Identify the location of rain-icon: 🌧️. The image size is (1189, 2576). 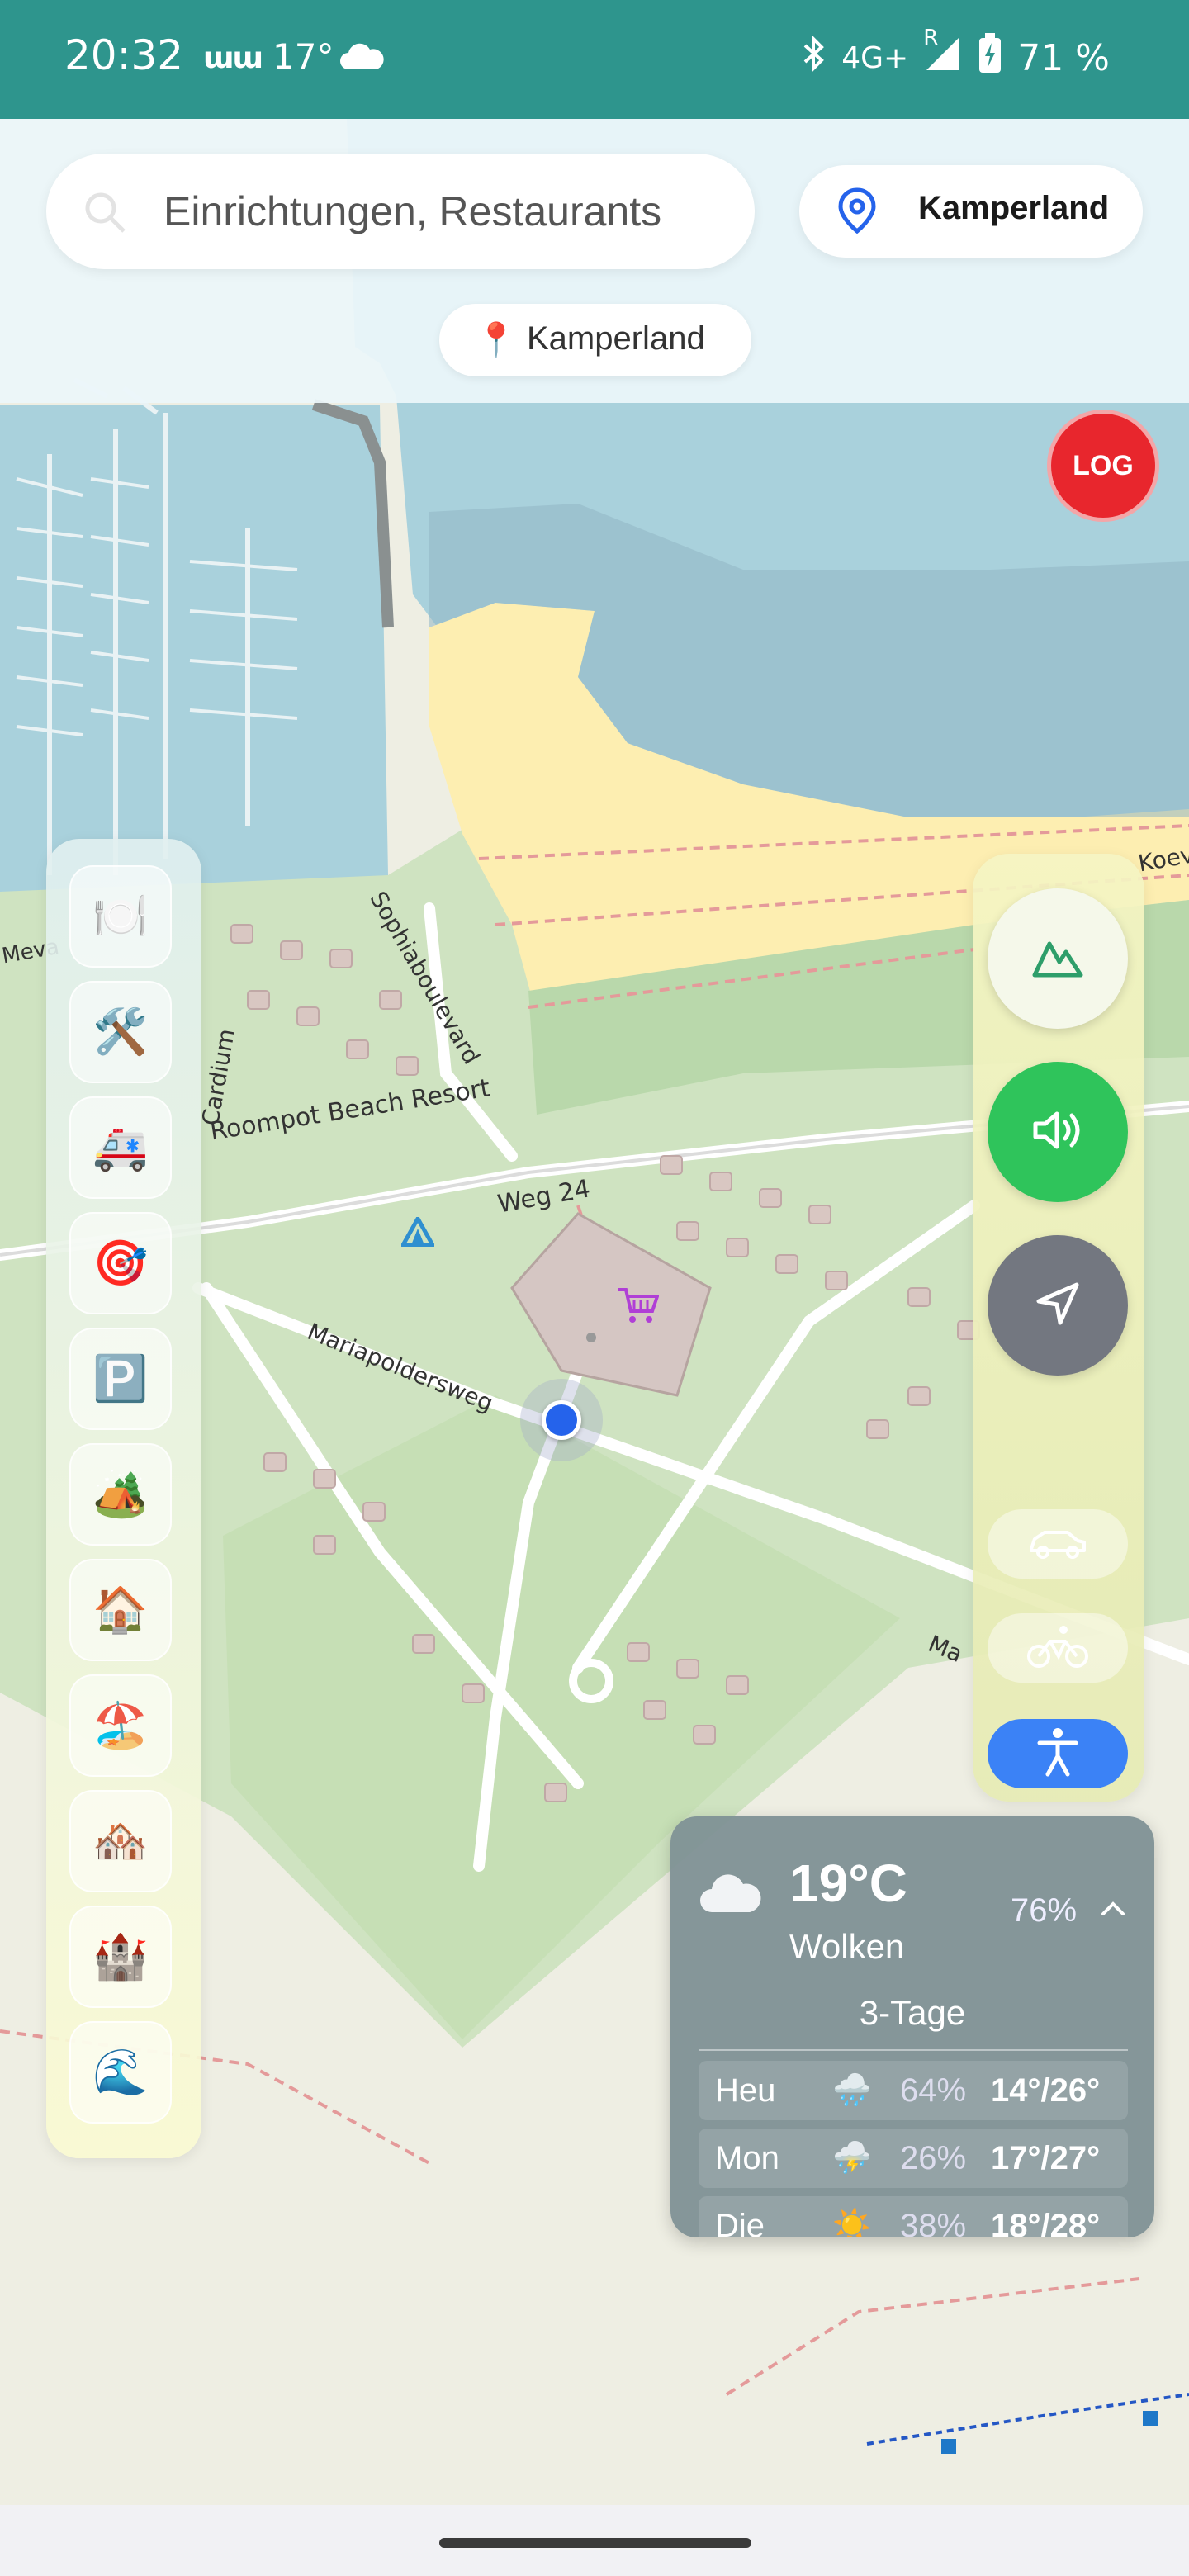
(852, 2090).